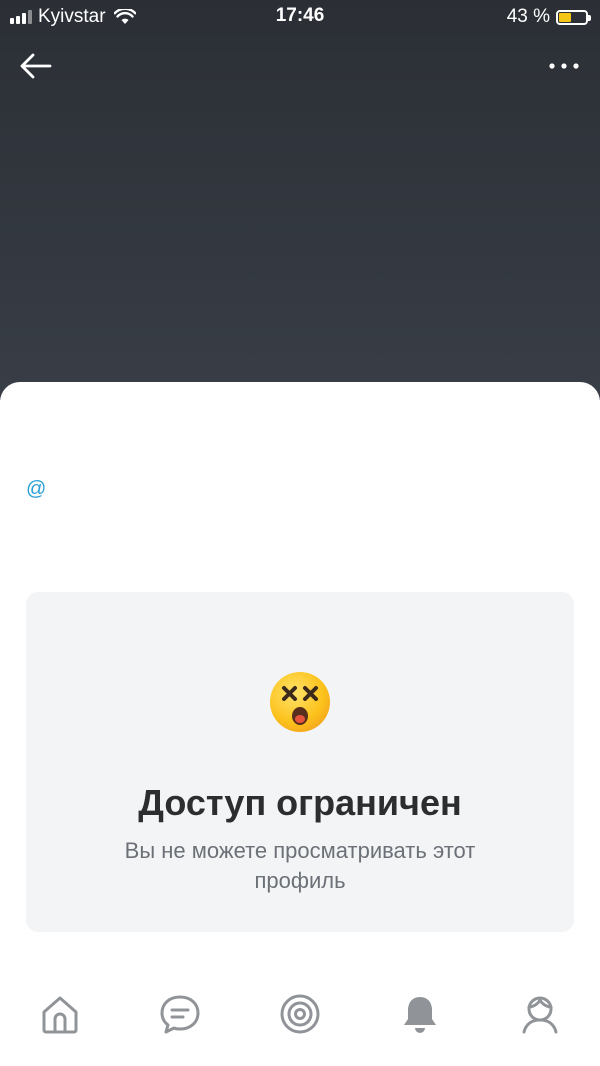 This screenshot has height=1066, width=600. I want to click on tab-notifications, so click(420, 1014).